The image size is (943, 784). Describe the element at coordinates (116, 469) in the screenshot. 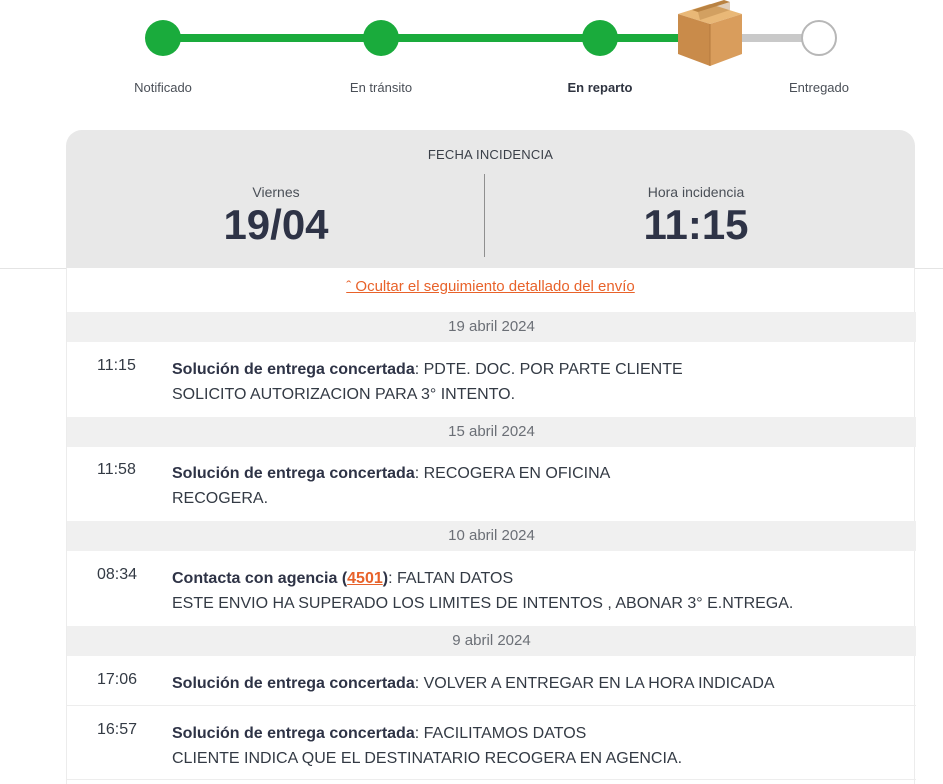

I see `event-time: 11:58` at that location.